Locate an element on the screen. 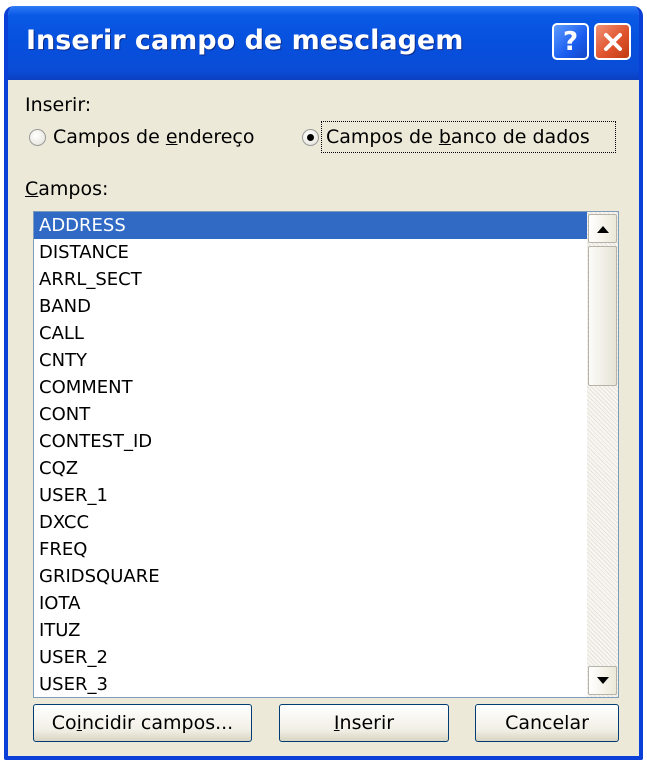  cancel-button: Cancelar is located at coordinates (547, 723).